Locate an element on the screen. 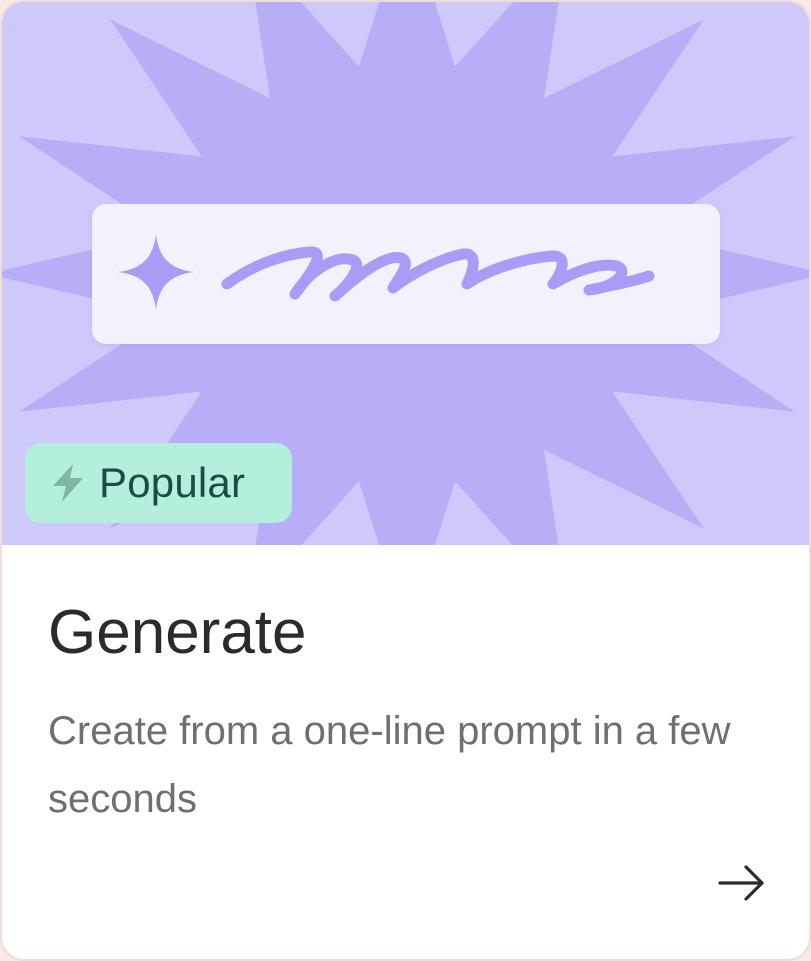 The width and height of the screenshot is (811, 961). prompt-illustration-box is located at coordinates (406, 274).